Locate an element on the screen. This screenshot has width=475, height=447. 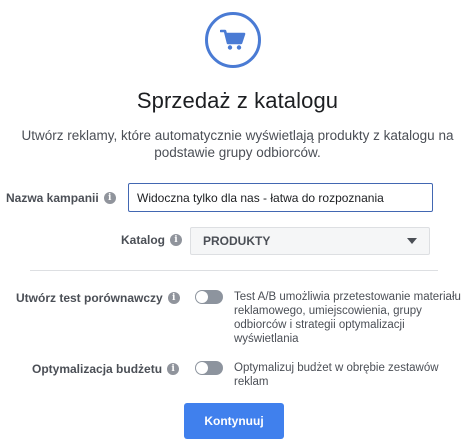
campaign-name-input is located at coordinates (280, 197).